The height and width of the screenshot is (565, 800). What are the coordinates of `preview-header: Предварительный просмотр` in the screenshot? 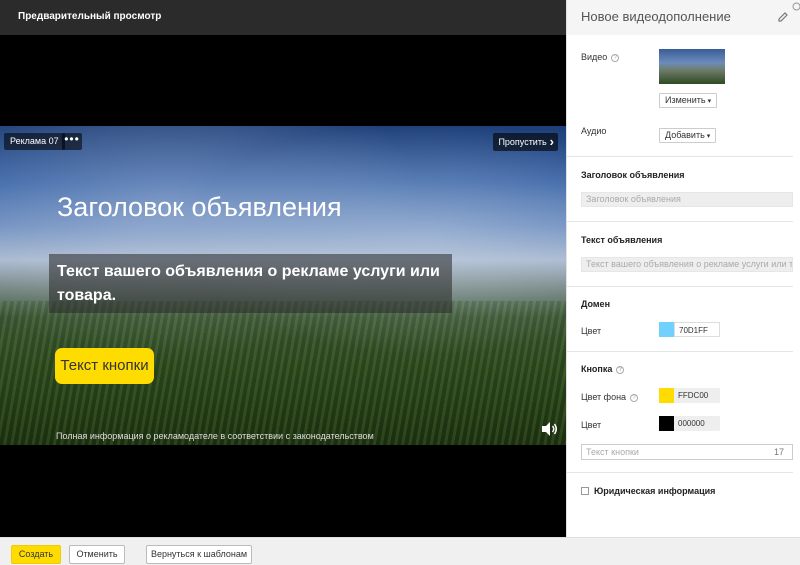 It's located at (283, 17).